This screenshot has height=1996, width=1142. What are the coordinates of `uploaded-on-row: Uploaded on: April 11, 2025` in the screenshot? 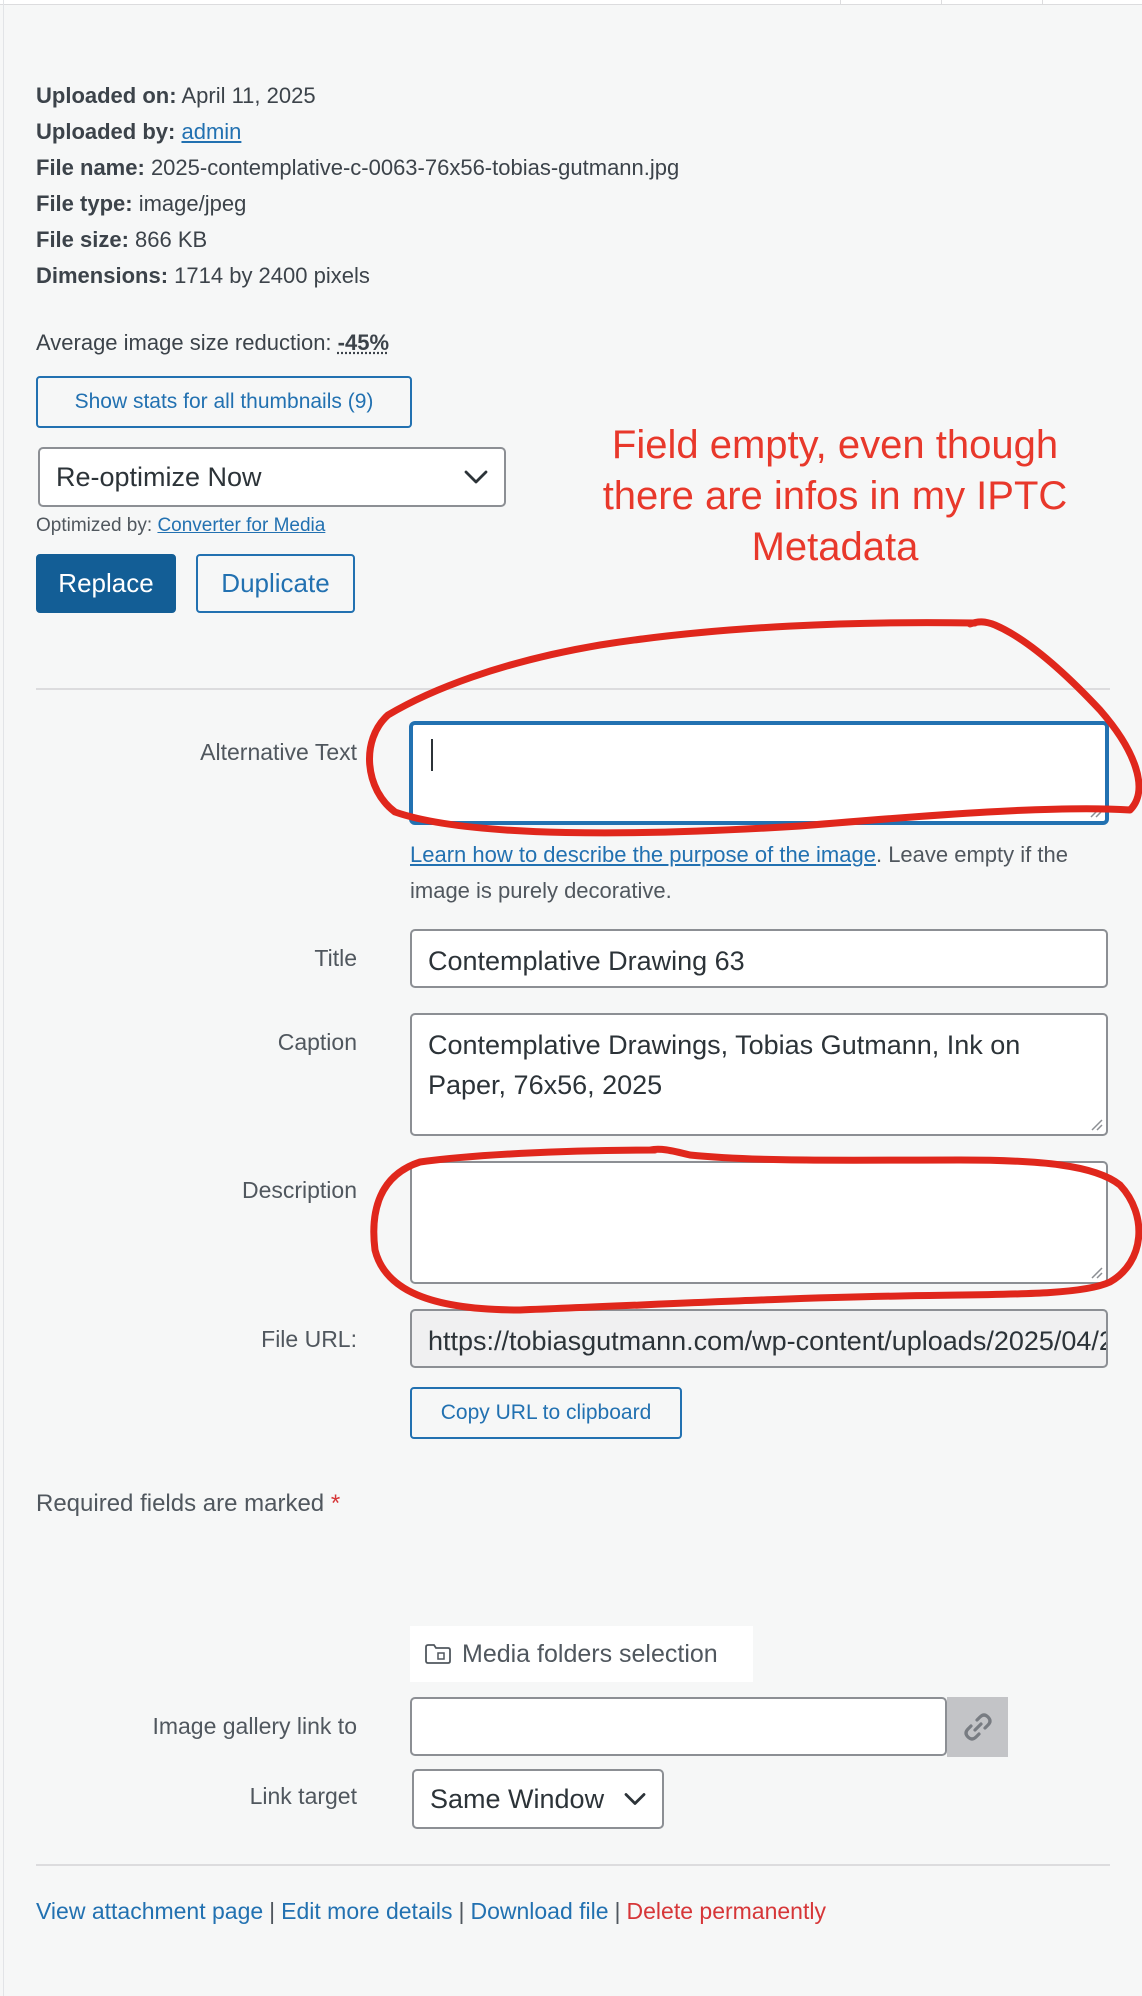 It's located at (176, 95).